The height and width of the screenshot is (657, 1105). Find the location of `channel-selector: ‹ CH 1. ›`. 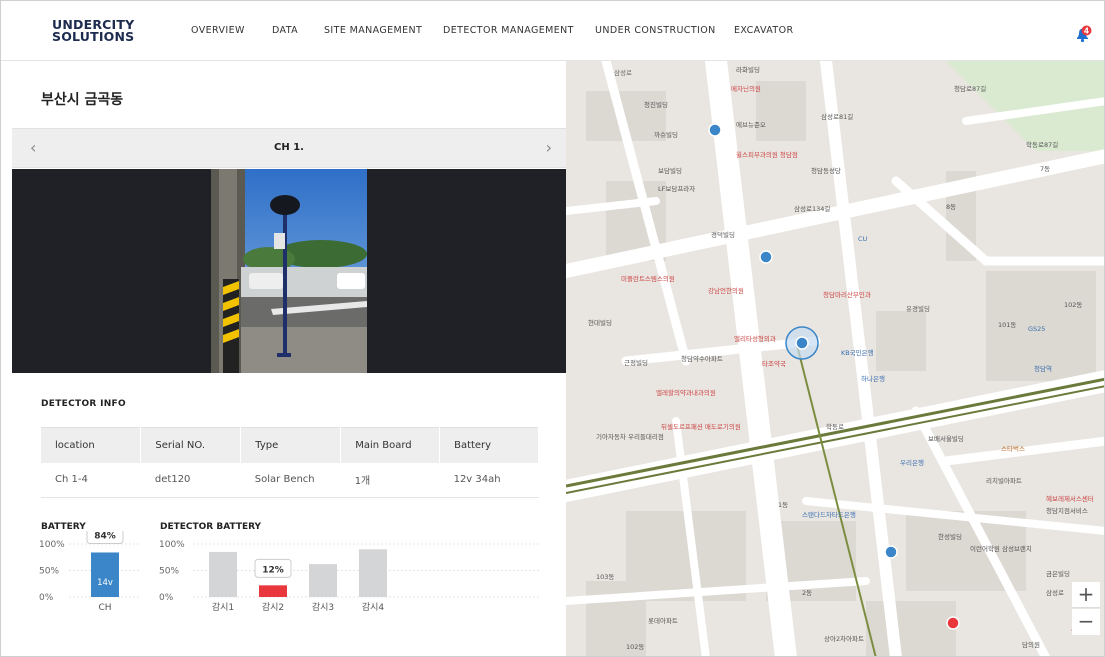

channel-selector: ‹ CH 1. › is located at coordinates (289, 148).